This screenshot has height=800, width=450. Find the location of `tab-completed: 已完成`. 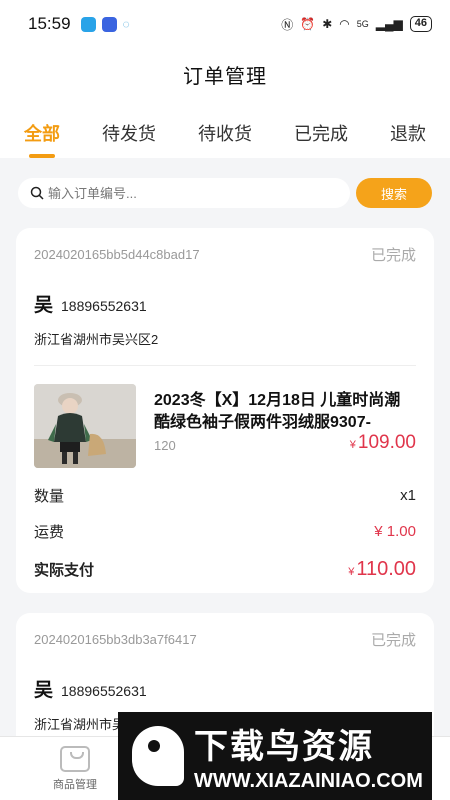

tab-completed: 已完成 is located at coordinates (321, 139).